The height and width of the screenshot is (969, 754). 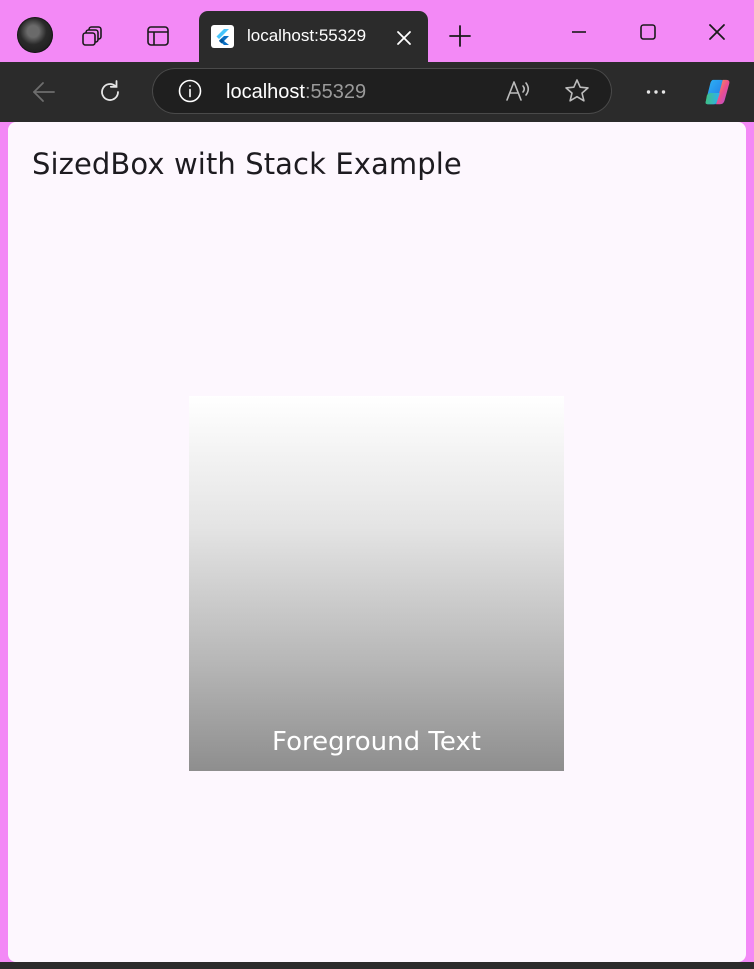 I want to click on close-window-icon, so click(x=717, y=32).